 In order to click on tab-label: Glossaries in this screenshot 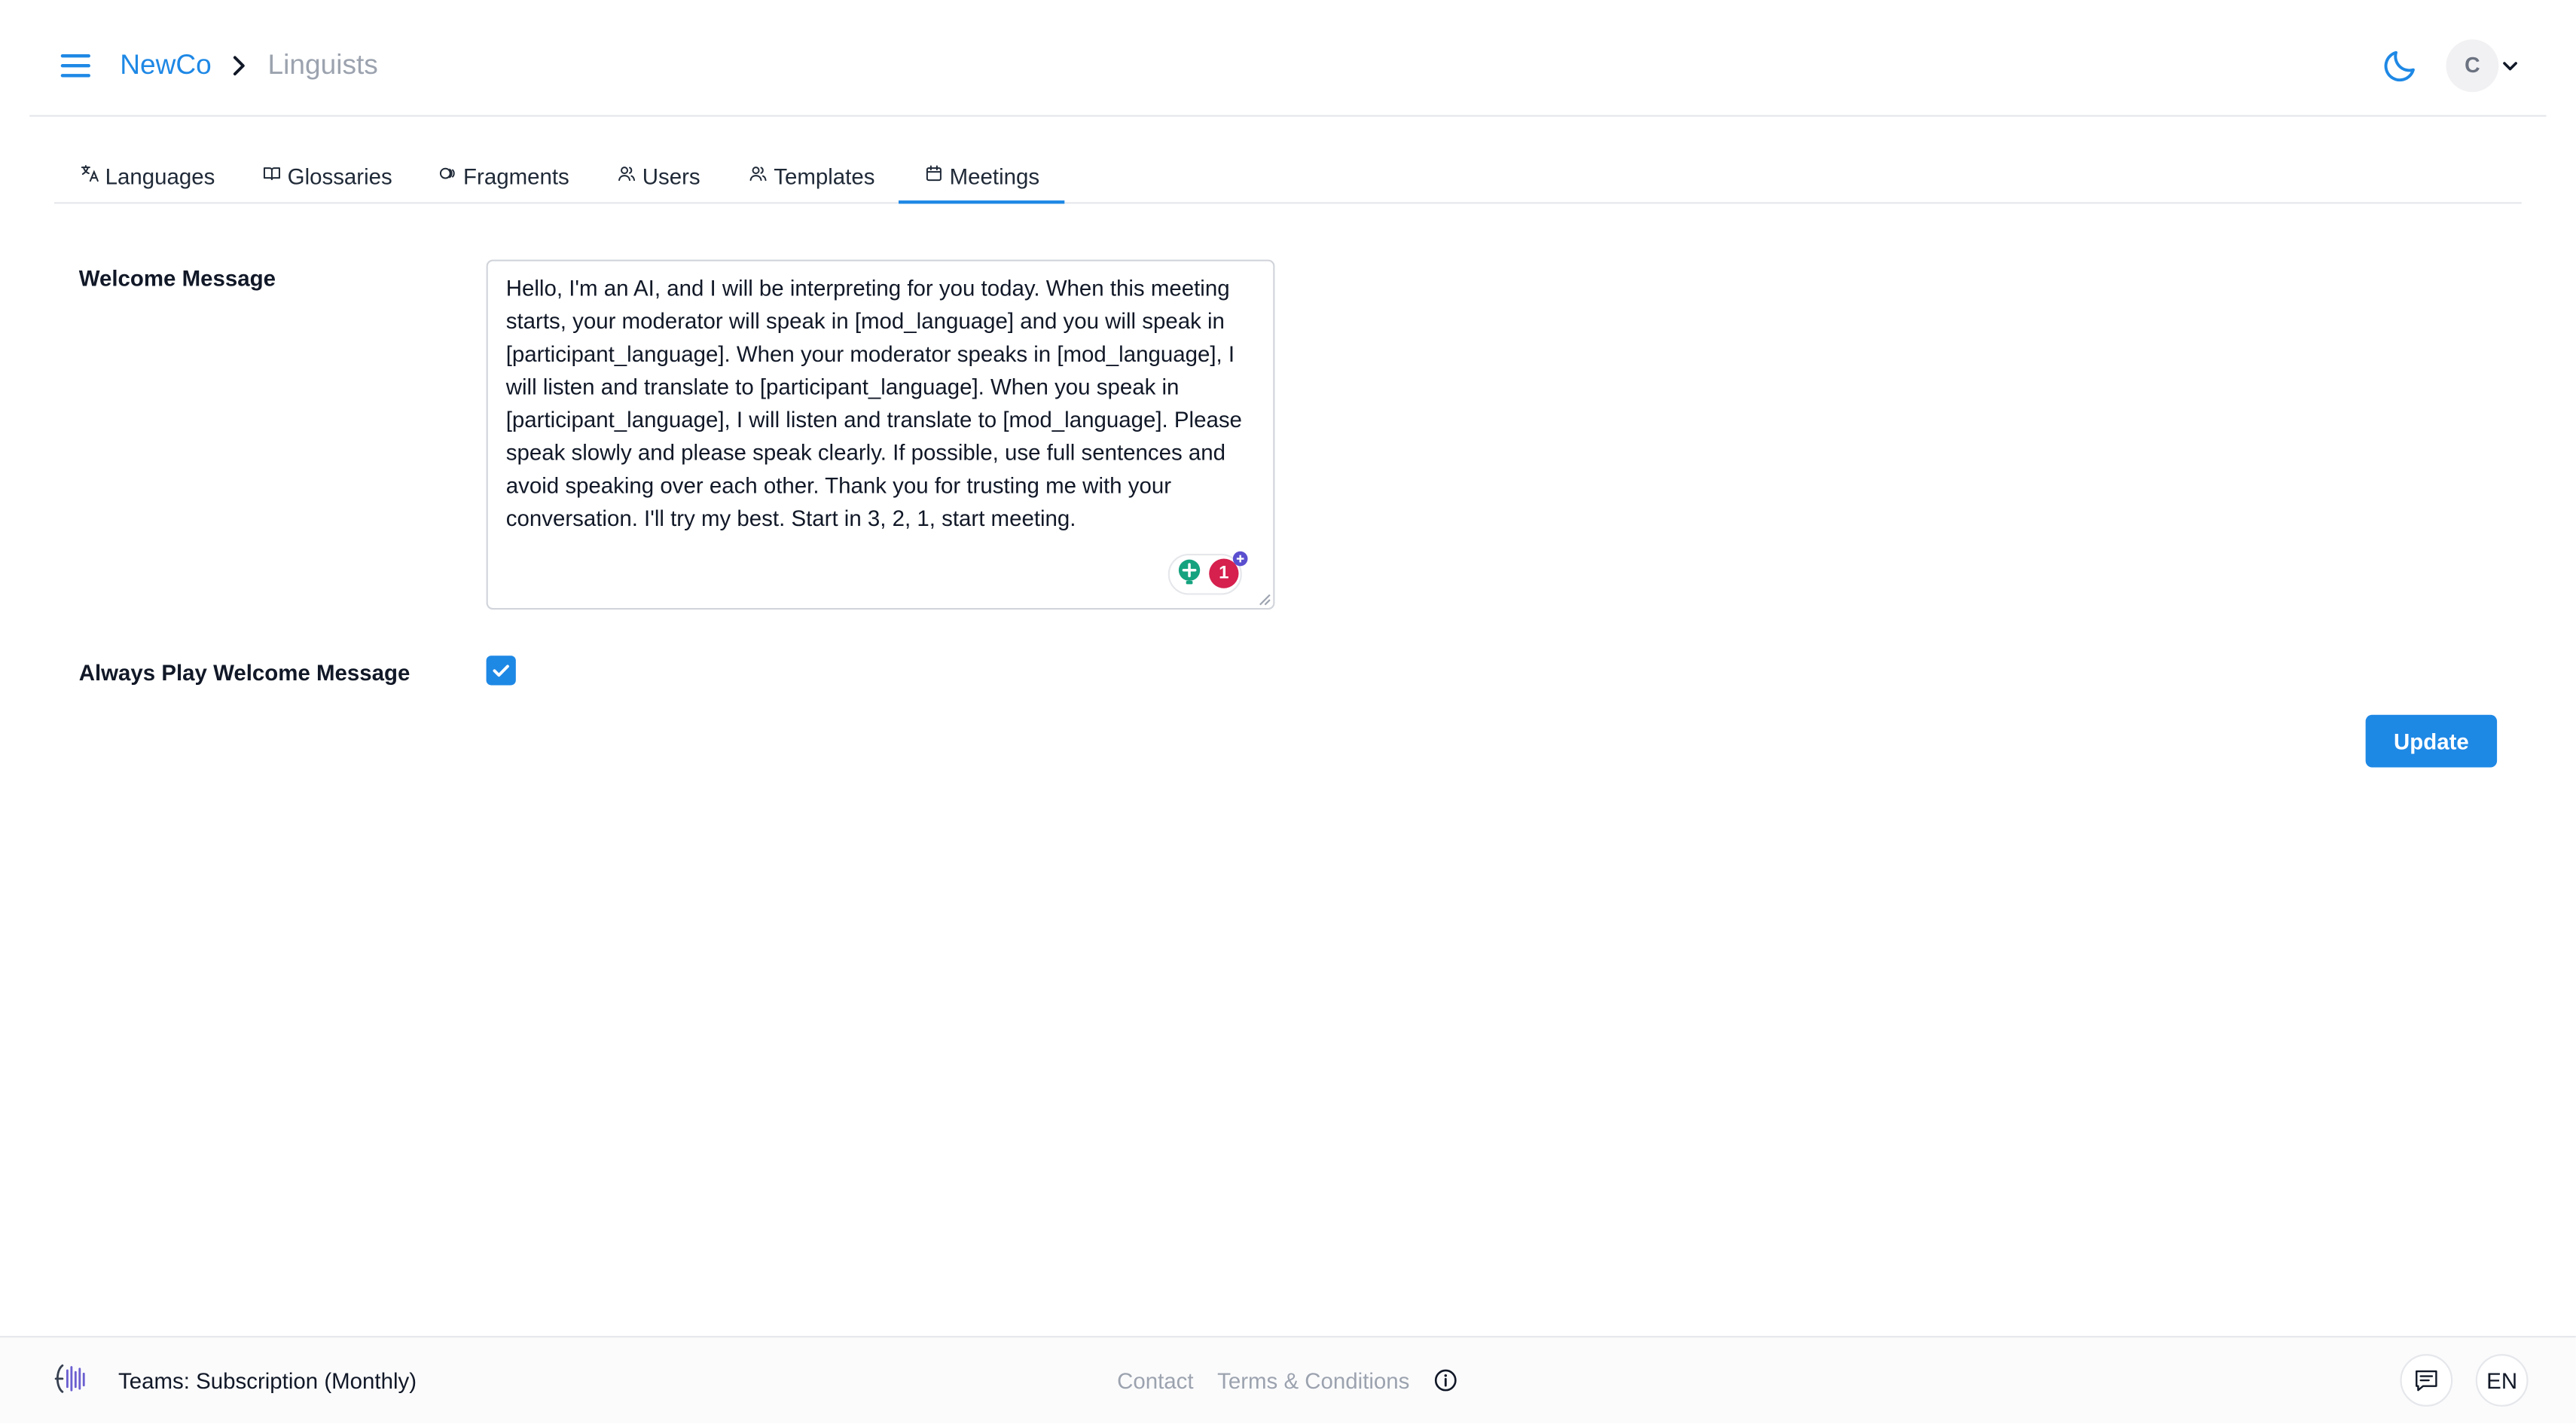, I will do `click(340, 177)`.